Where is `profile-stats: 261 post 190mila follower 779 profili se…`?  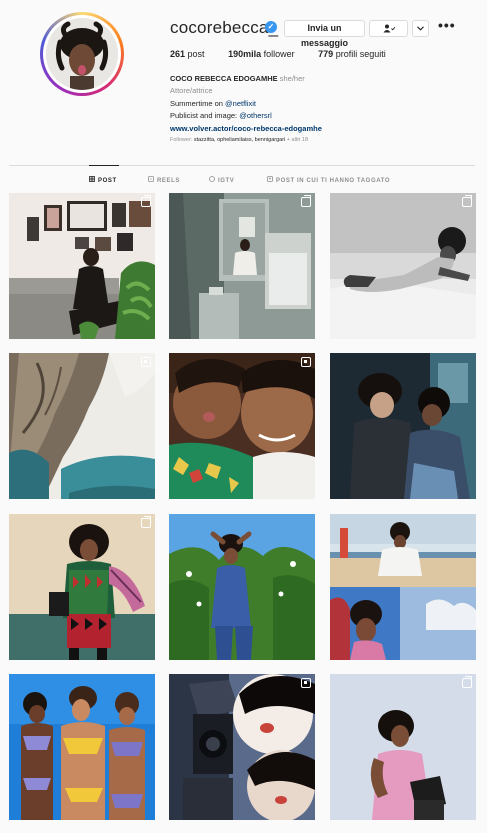
profile-stats: 261 post 190mila follower 779 profili se… is located at coordinates (288, 54).